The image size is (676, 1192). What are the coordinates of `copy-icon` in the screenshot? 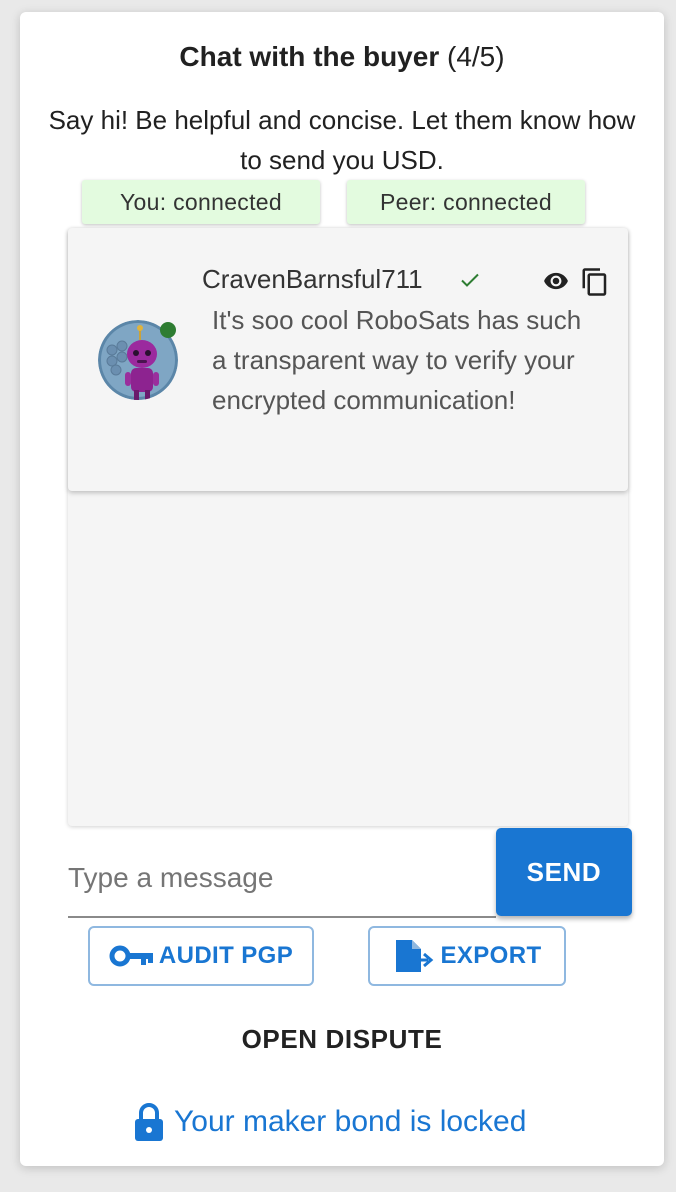 It's located at (595, 284).